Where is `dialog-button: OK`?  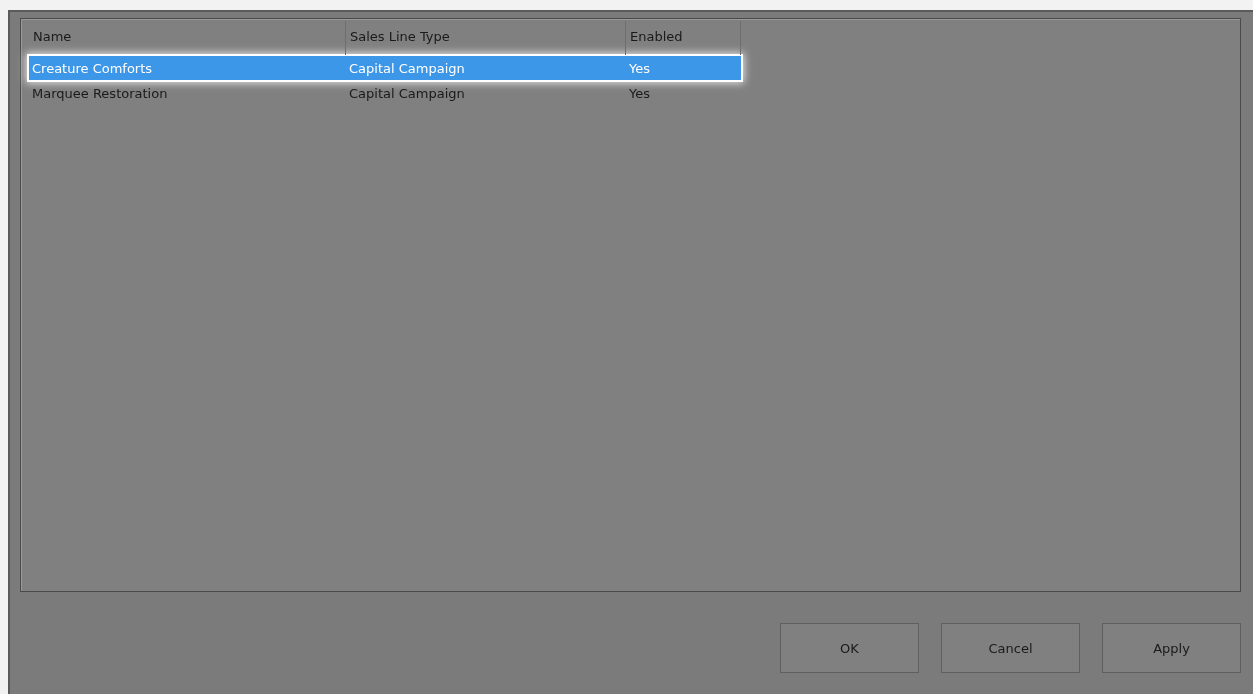
dialog-button: OK is located at coordinates (849, 648).